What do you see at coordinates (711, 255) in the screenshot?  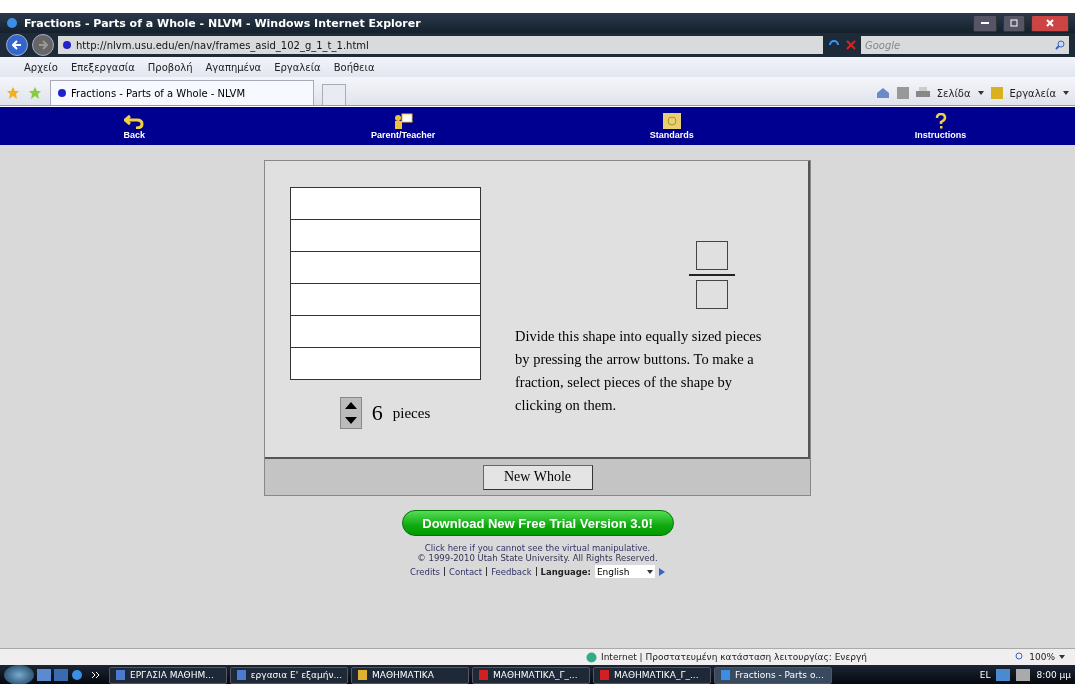 I see `numerator-box` at bounding box center [711, 255].